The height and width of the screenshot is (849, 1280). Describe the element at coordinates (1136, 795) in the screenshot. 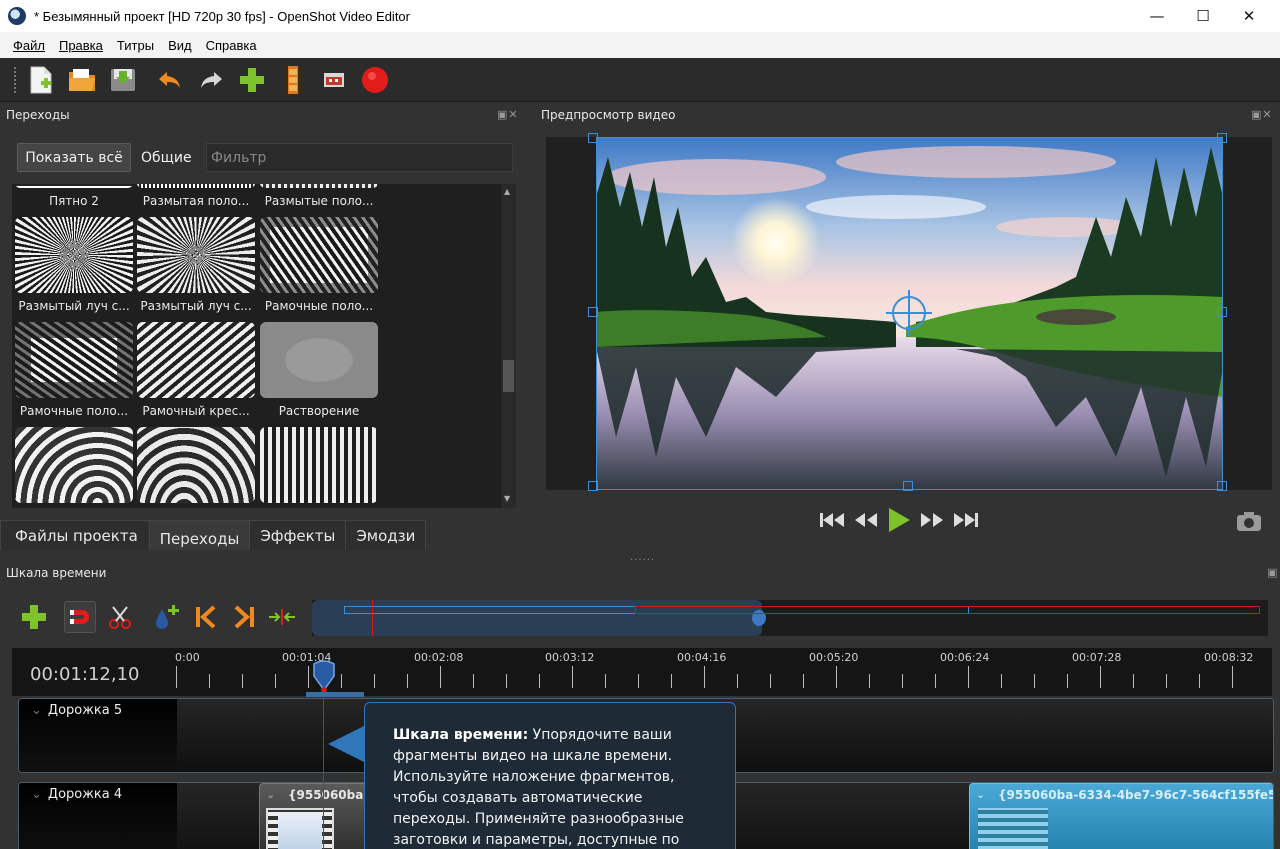

I see `clip-title: {955060ba-6334-4be7-96c7-564cf155fe5` at that location.